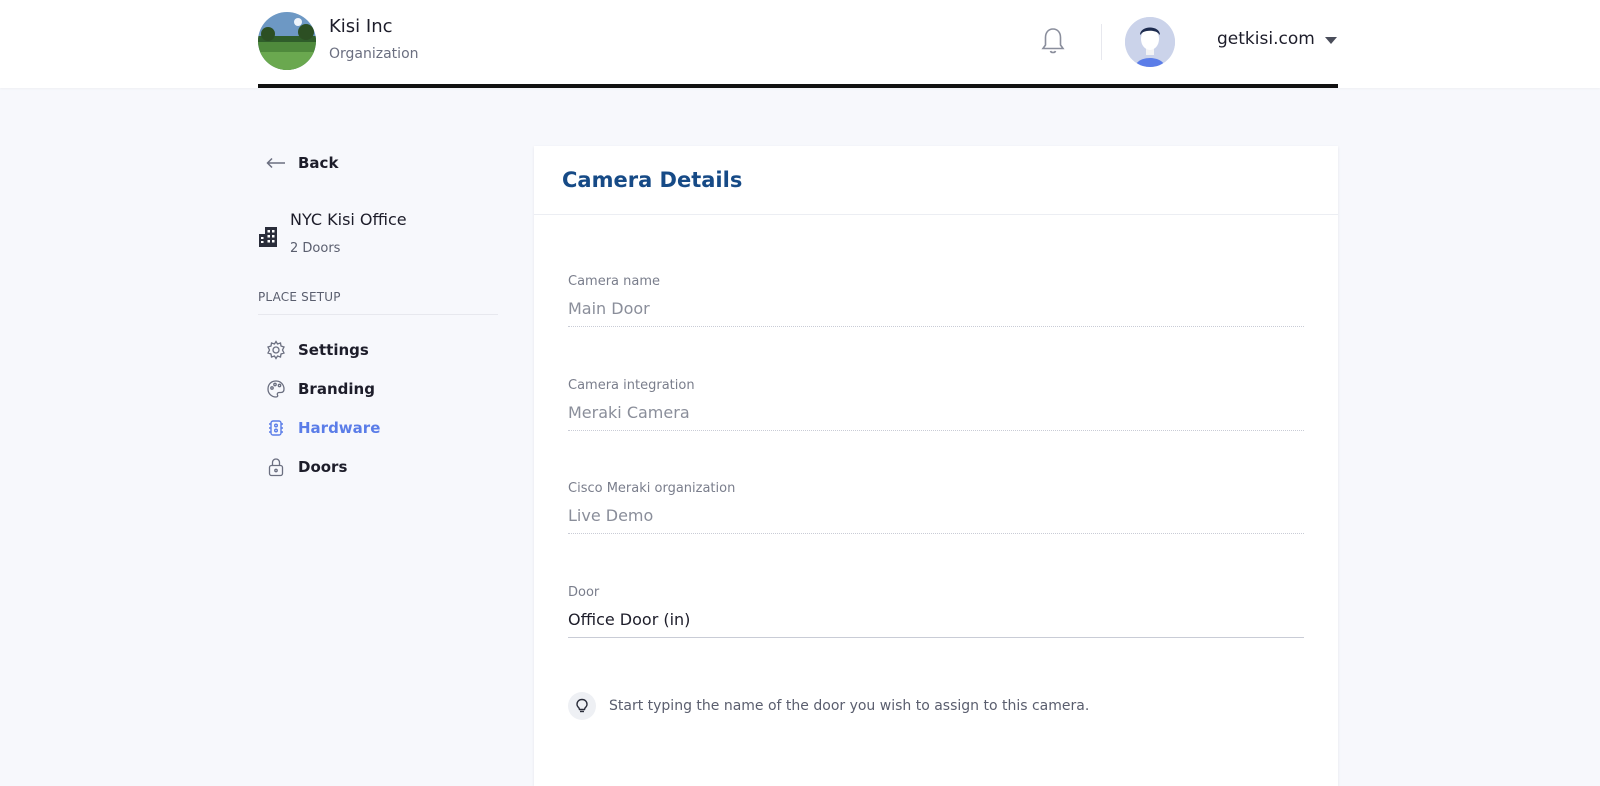  What do you see at coordinates (378, 236) in the screenshot?
I see `place-info: NYC Kisi Office 2 Doors` at bounding box center [378, 236].